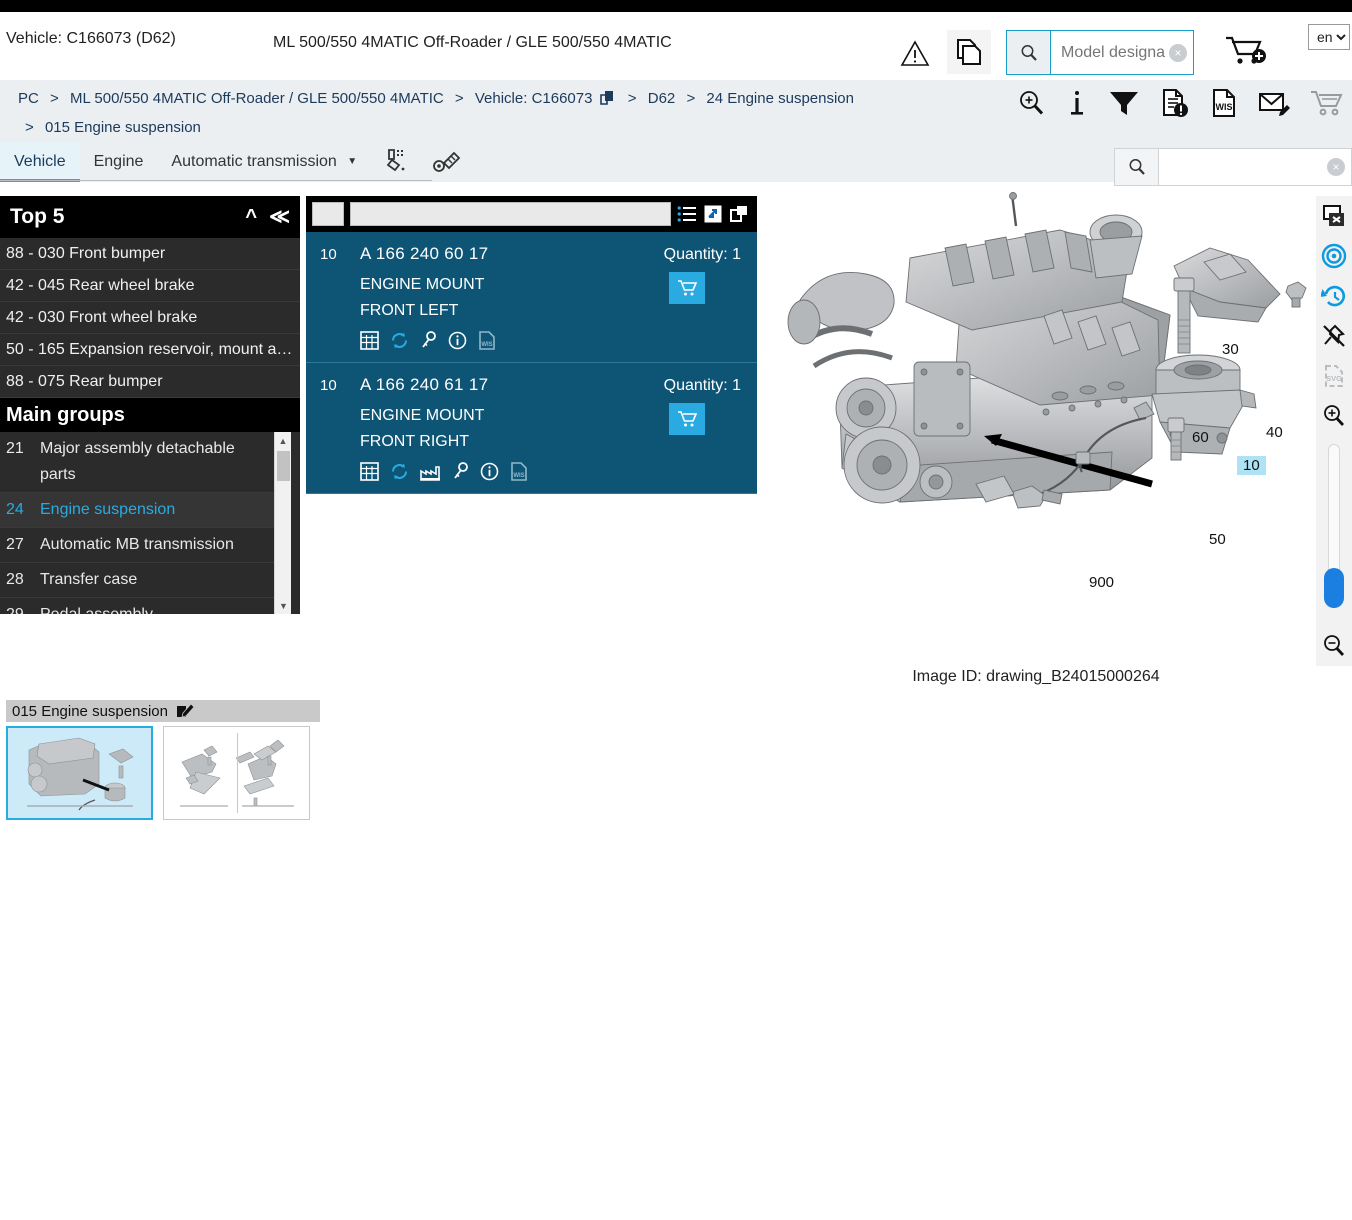 The width and height of the screenshot is (1352, 1220). Describe the element at coordinates (283, 605) in the screenshot. I see `scroll-down-arrow-icon: ▼` at that location.